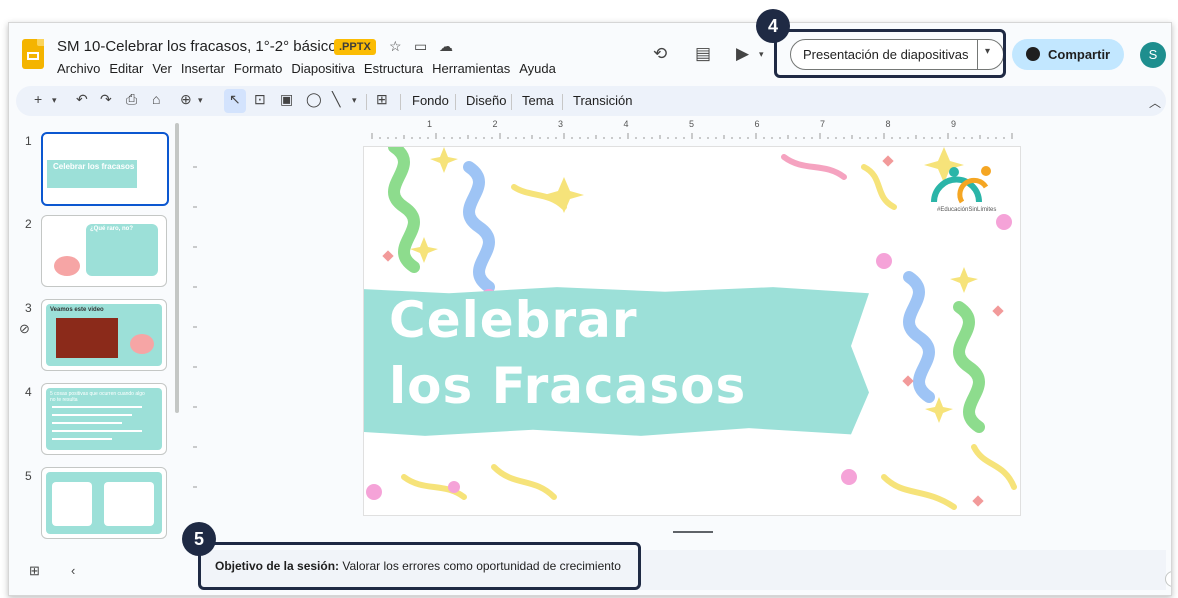 Image resolution: width=1178 pixels, height=598 pixels. Describe the element at coordinates (28, 392) in the screenshot. I see `slide-number: 4` at that location.